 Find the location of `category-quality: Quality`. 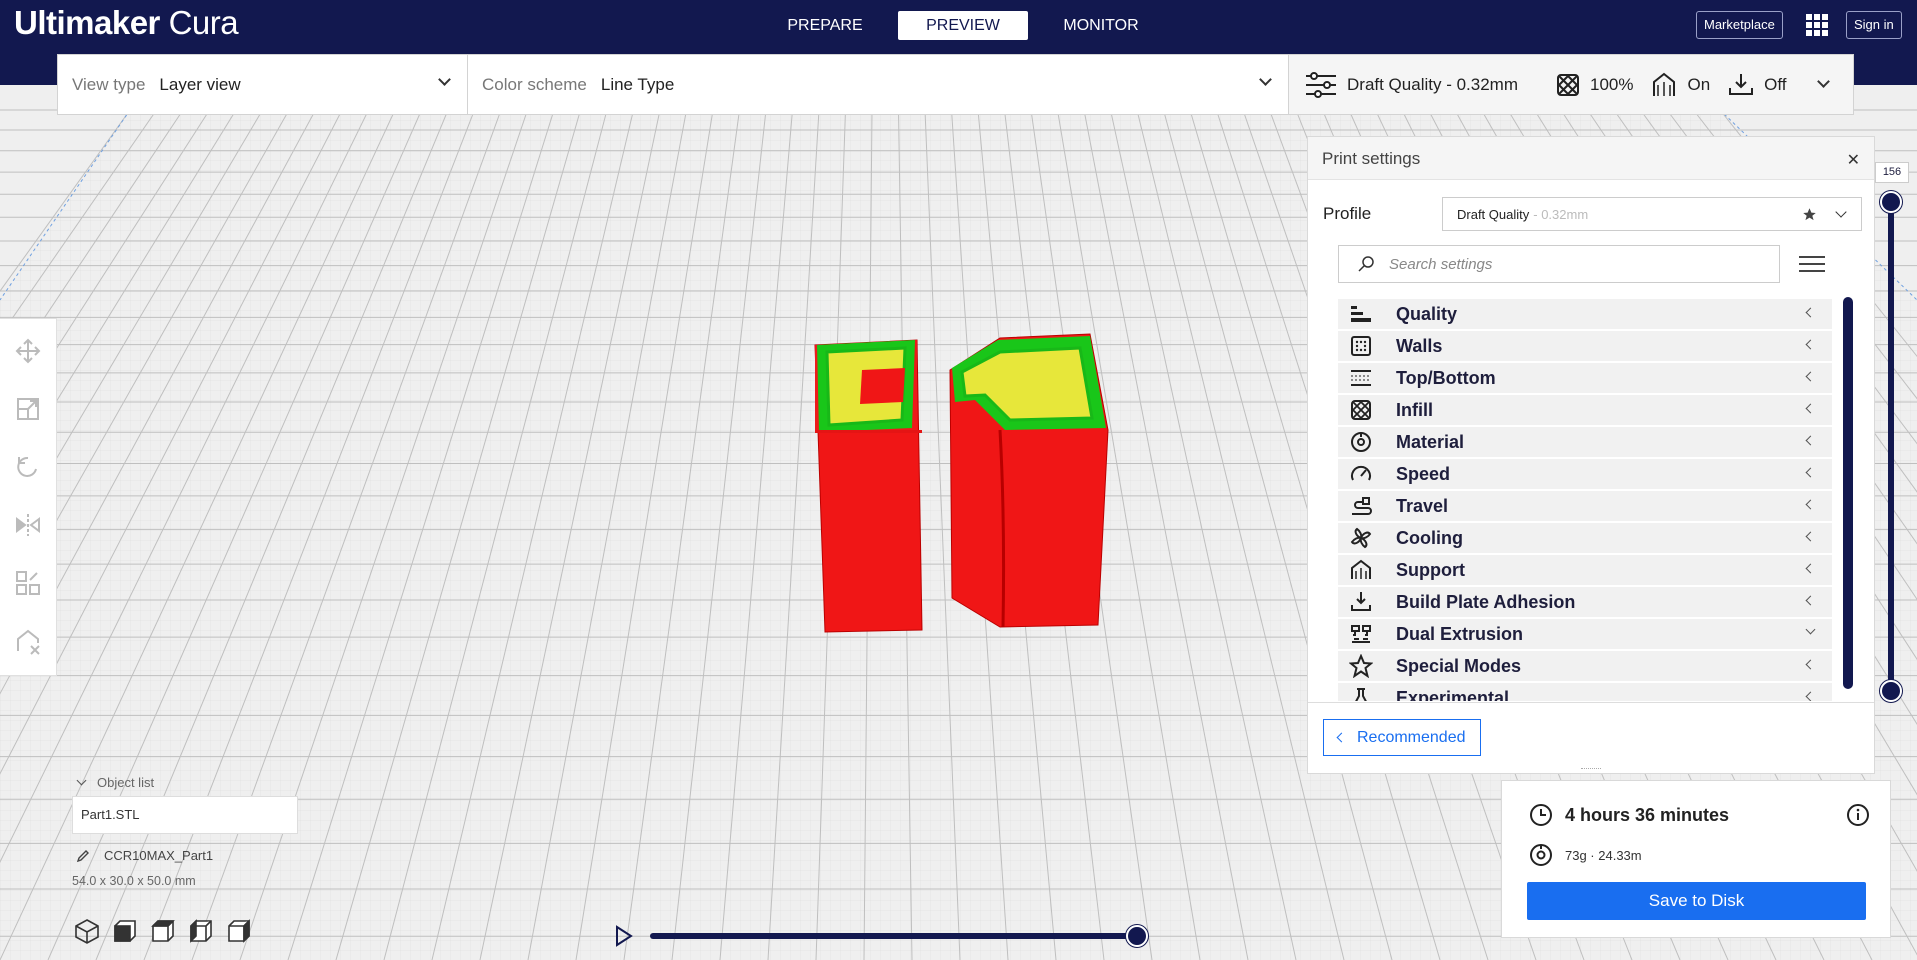

category-quality: Quality is located at coordinates (1585, 314).